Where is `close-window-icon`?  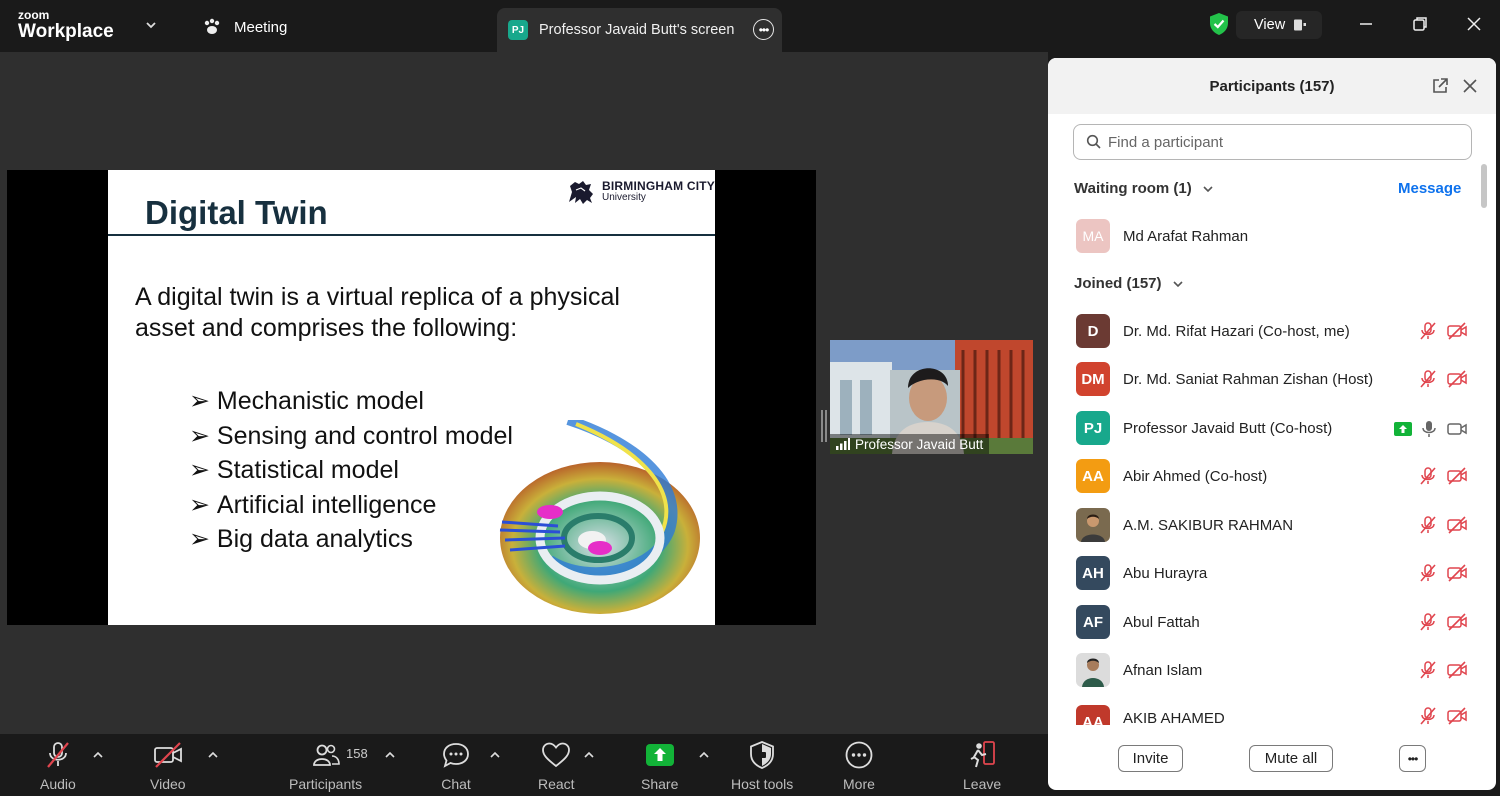
close-window-icon is located at coordinates (1474, 24).